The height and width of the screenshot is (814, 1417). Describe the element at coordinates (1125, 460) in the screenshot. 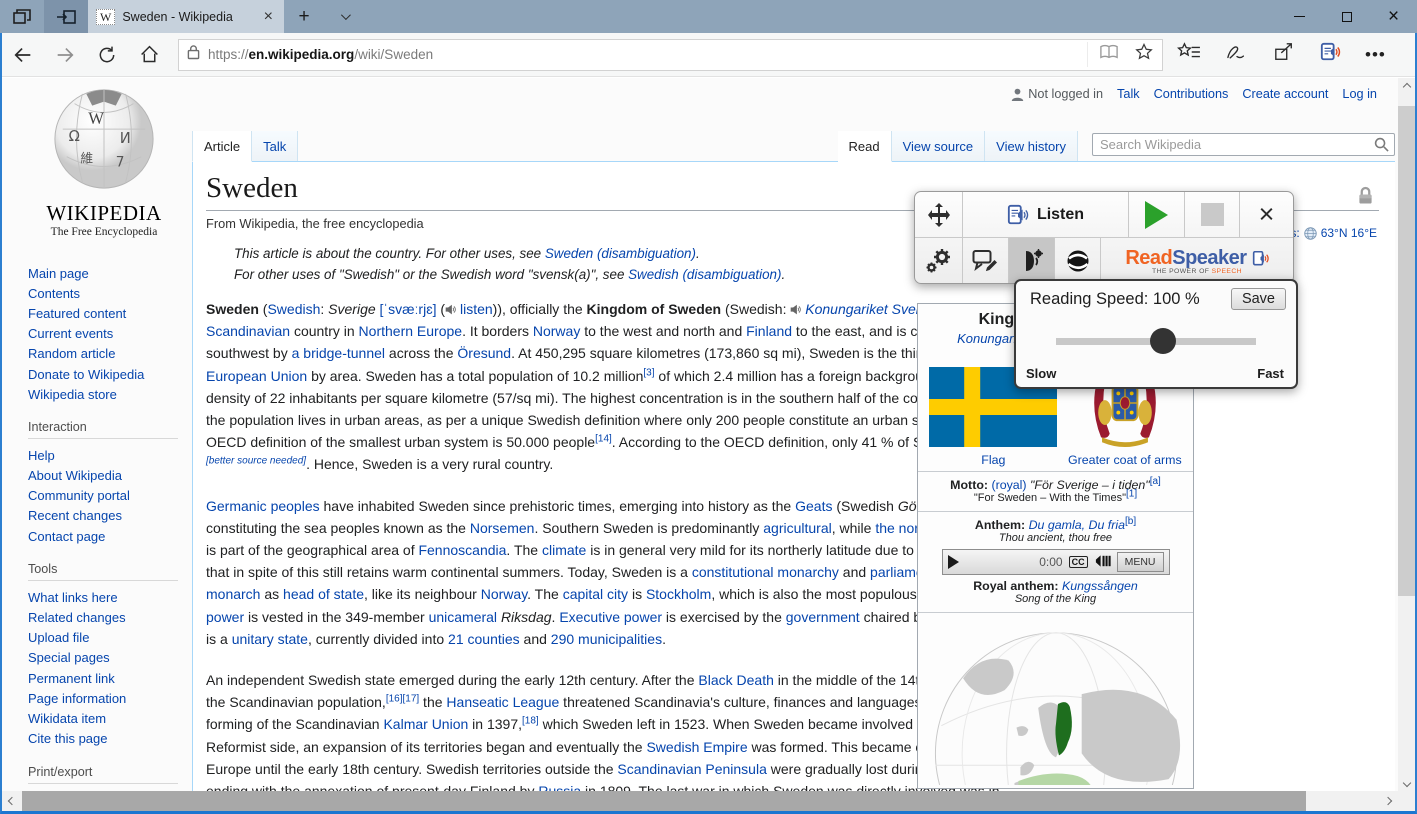

I see `coat-of-arms-label: Greater coat of arms` at that location.